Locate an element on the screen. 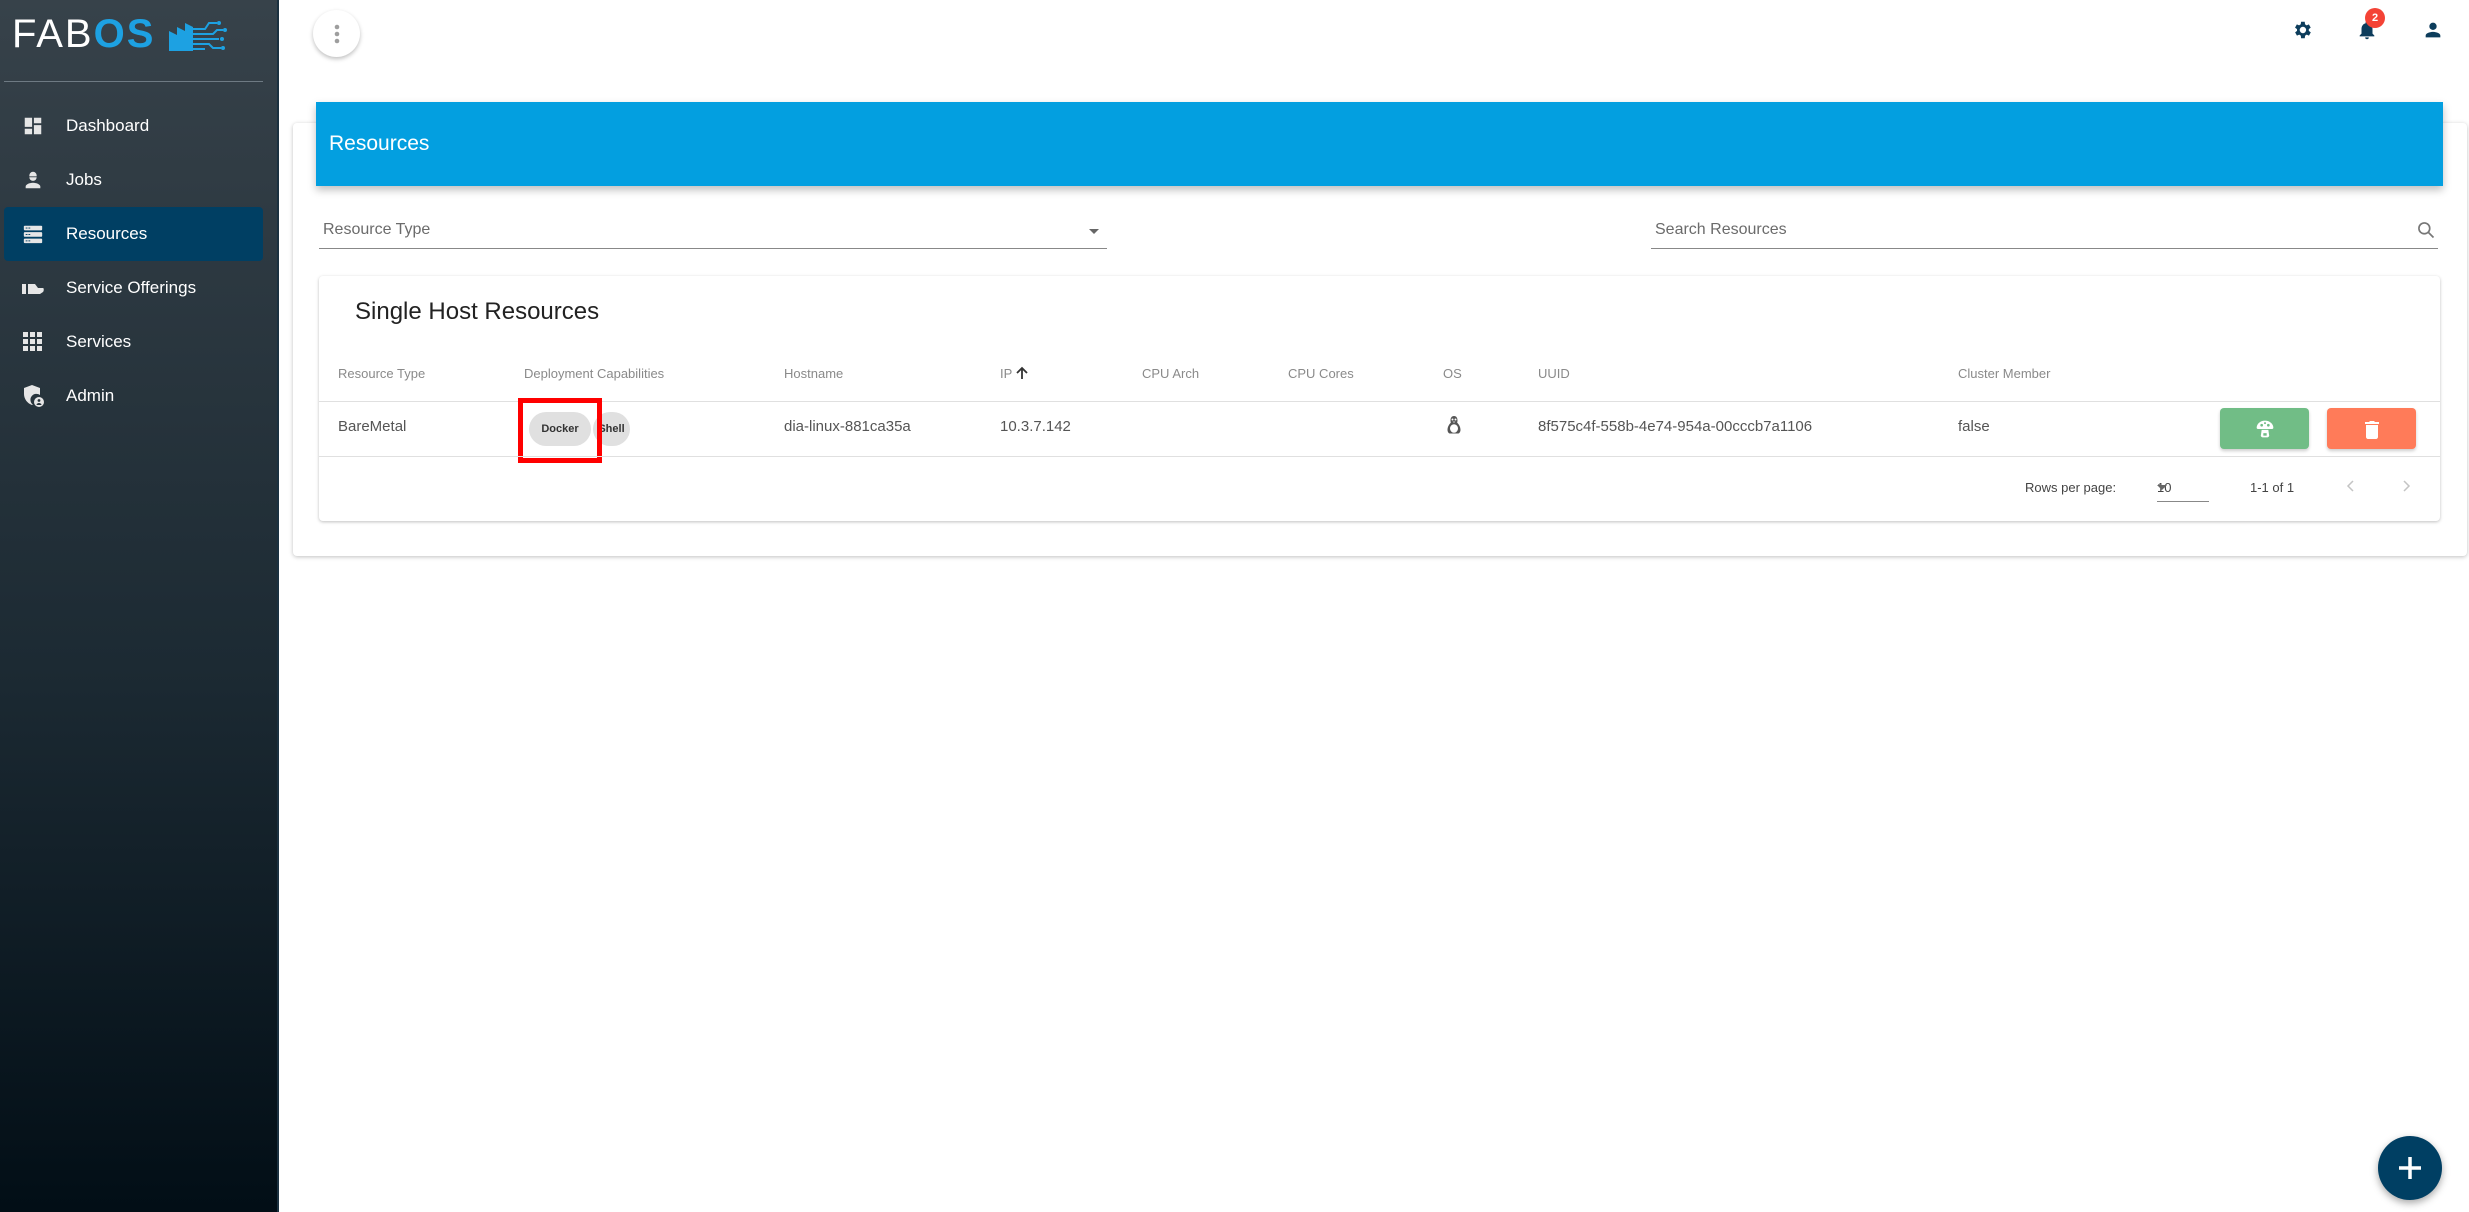  next-page-button is located at coordinates (2406, 486).